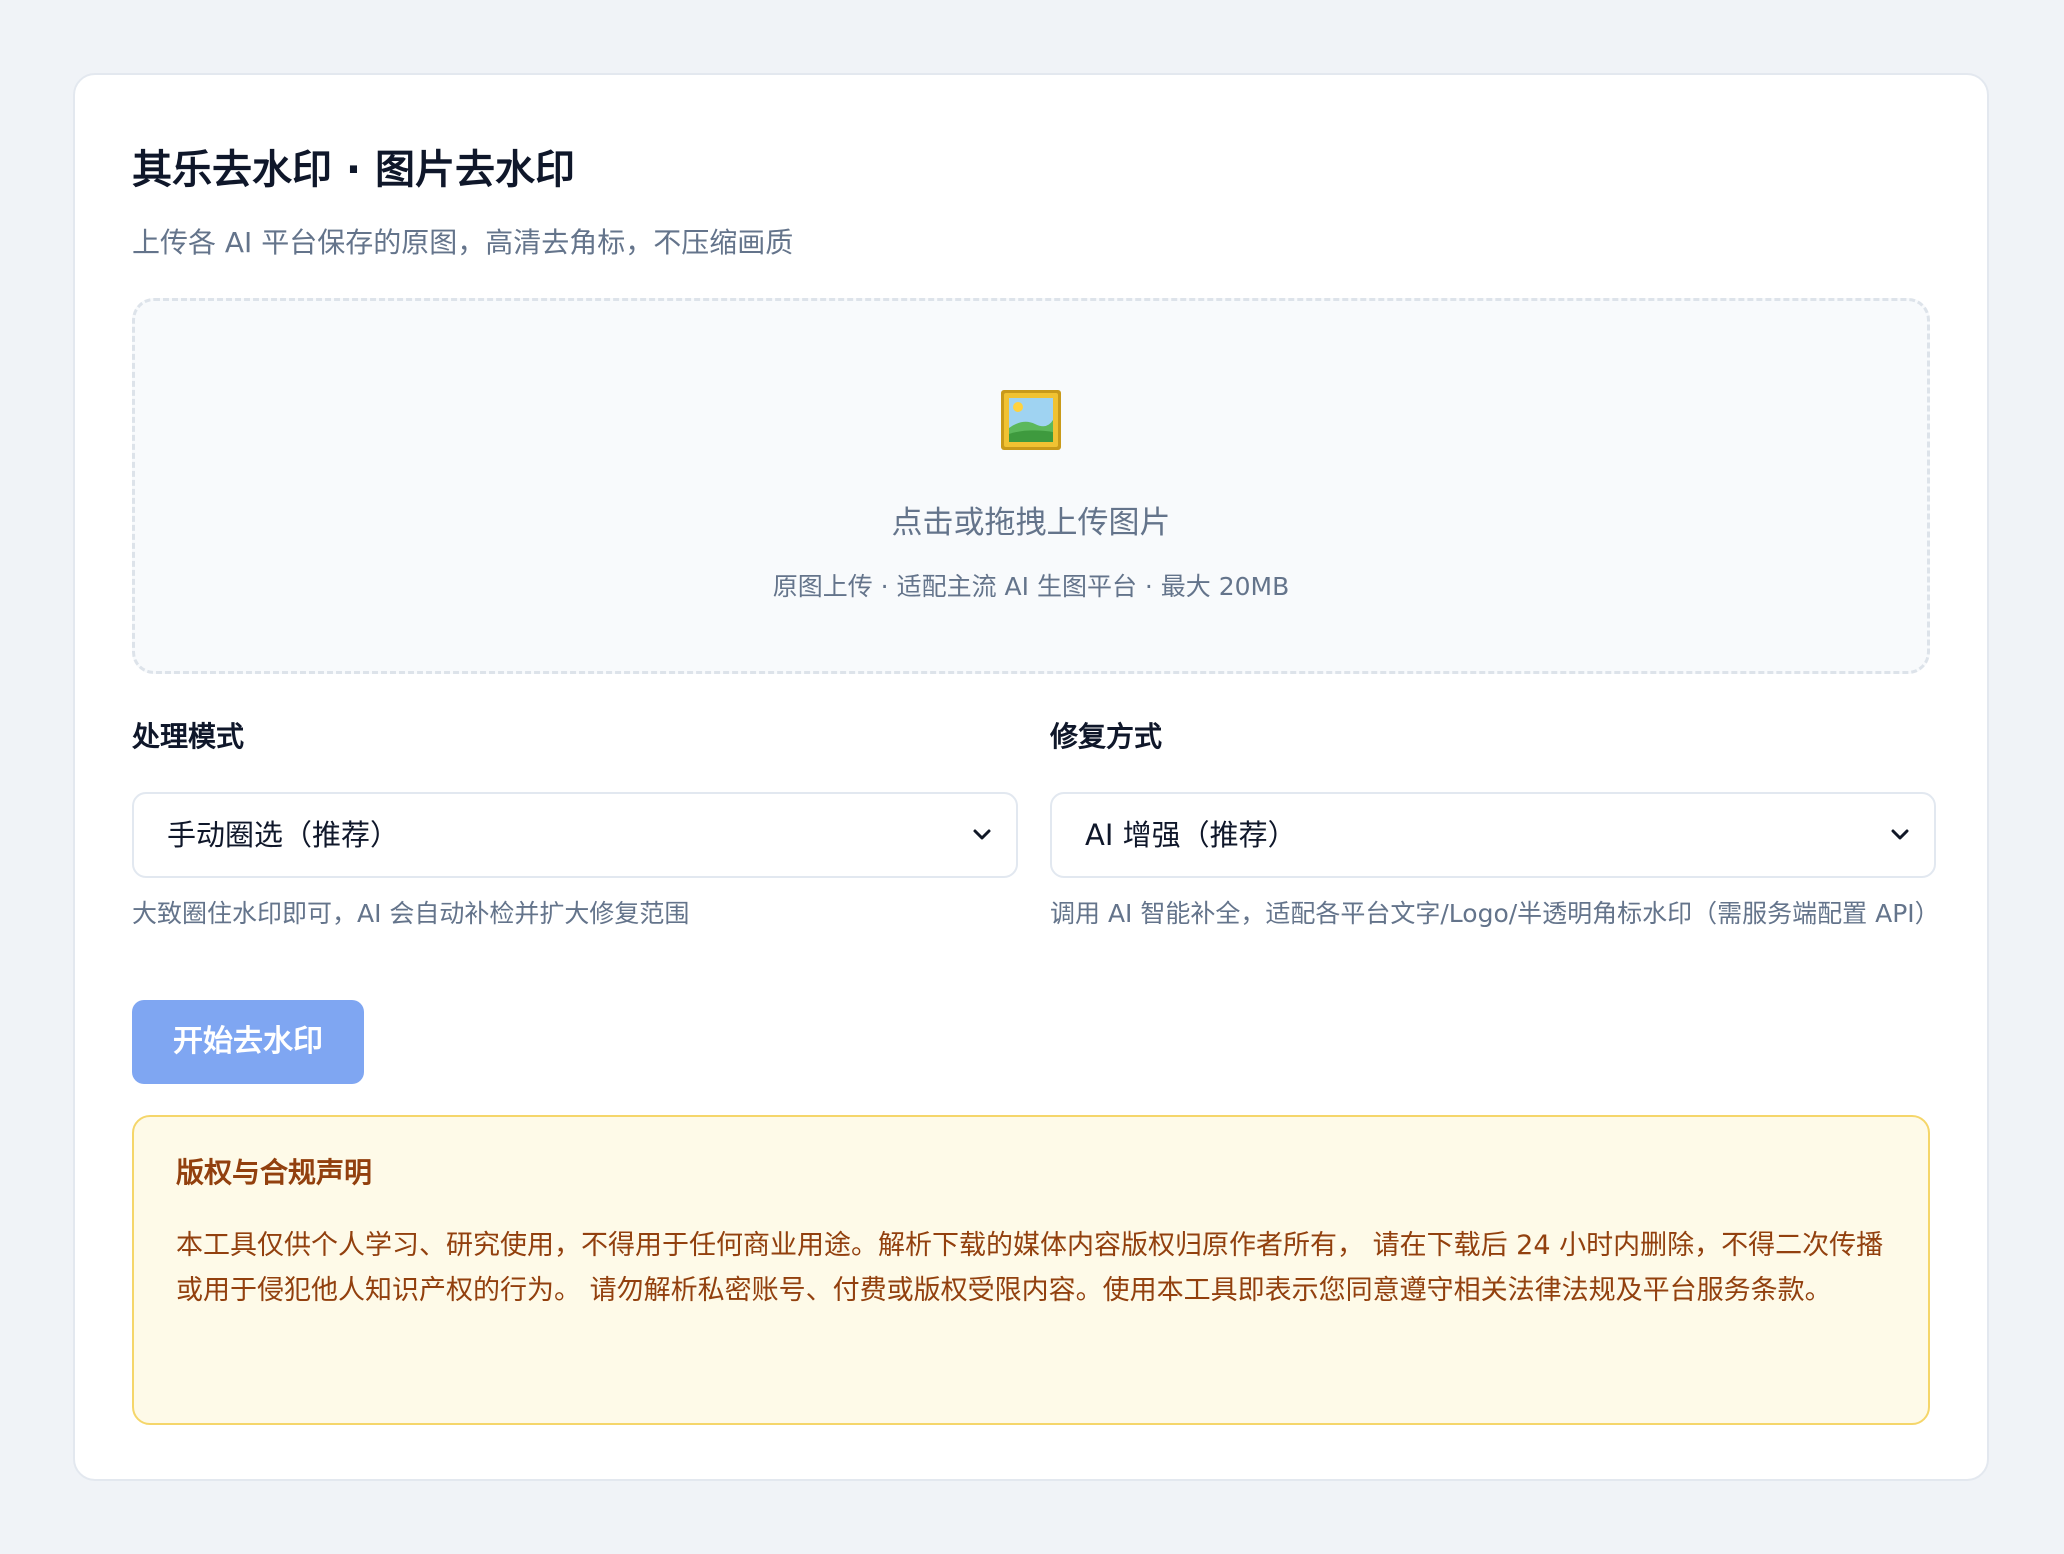 The image size is (2064, 1554). Describe the element at coordinates (1191, 835) in the screenshot. I see `repair-select-value: AI 增强（推荐）` at that location.